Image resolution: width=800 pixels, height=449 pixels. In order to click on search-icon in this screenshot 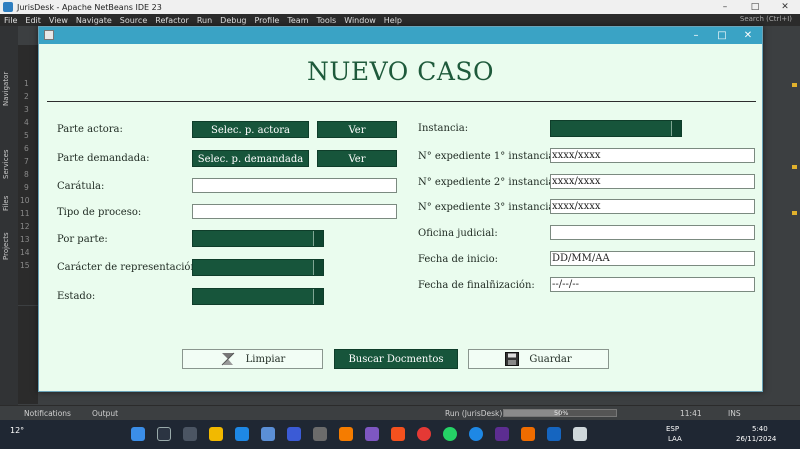, I will do `click(164, 434)`.